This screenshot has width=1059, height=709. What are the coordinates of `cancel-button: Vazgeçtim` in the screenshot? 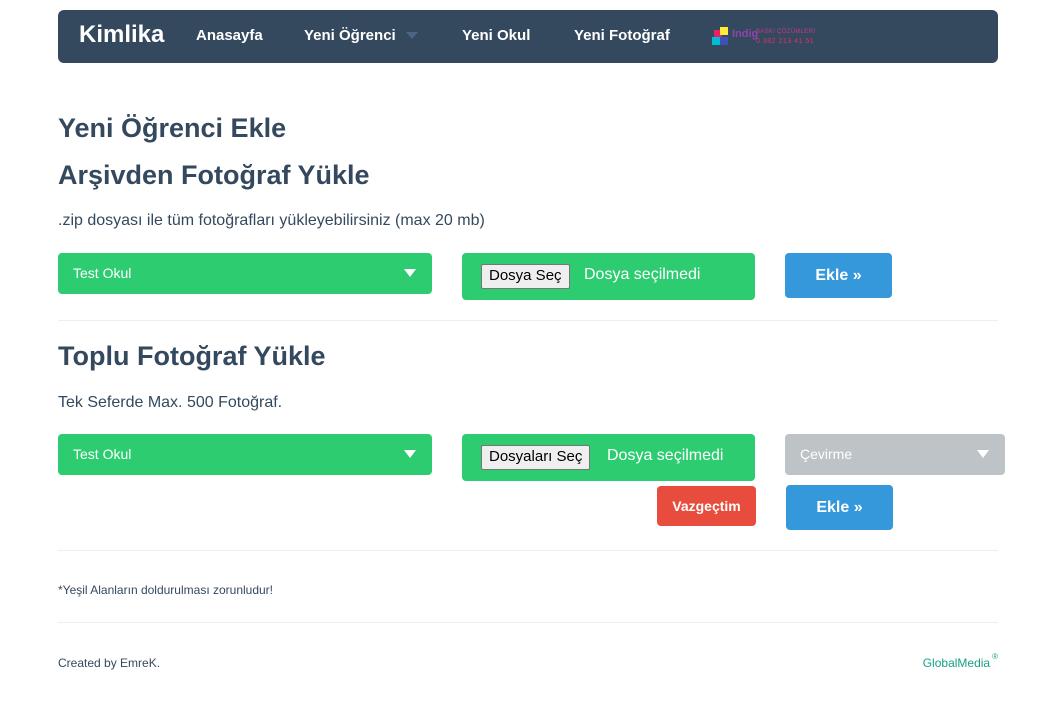 It's located at (706, 506).